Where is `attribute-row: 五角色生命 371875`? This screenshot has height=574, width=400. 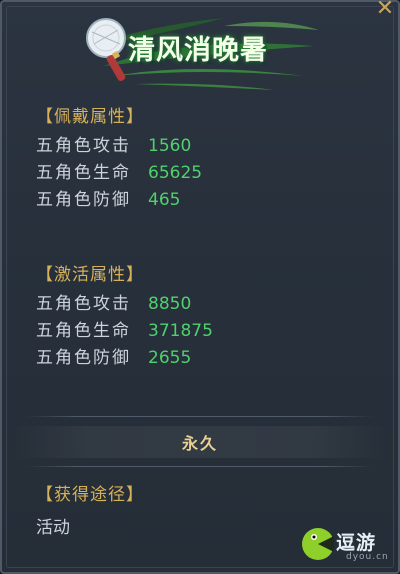
attribute-row: 五角色生命 371875 is located at coordinates (124, 331).